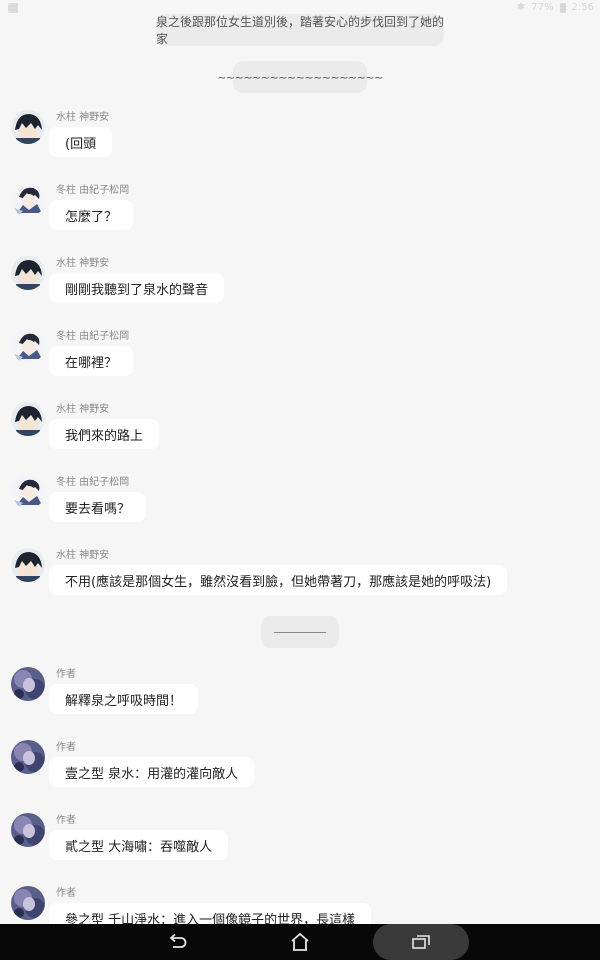  Describe the element at coordinates (300, 437) in the screenshot. I see `chat-message: 水柱 神野安 我們來的路上` at that location.